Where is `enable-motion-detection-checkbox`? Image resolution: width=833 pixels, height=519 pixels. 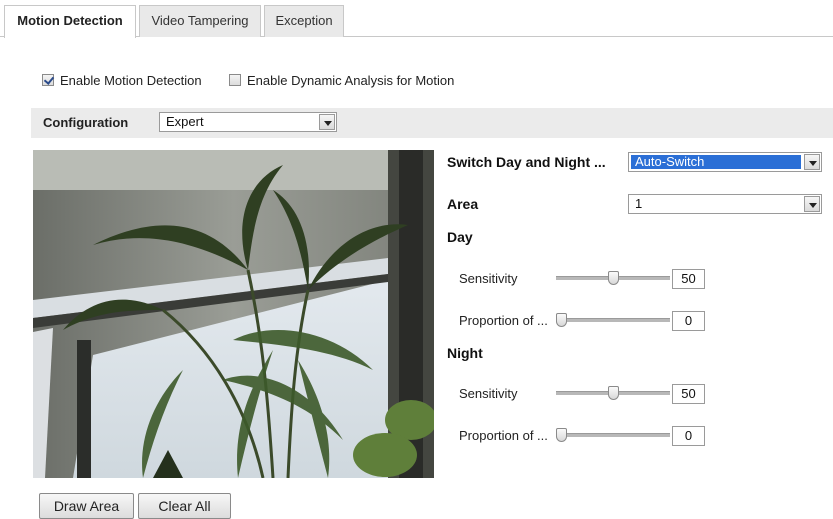 enable-motion-detection-checkbox is located at coordinates (48, 80).